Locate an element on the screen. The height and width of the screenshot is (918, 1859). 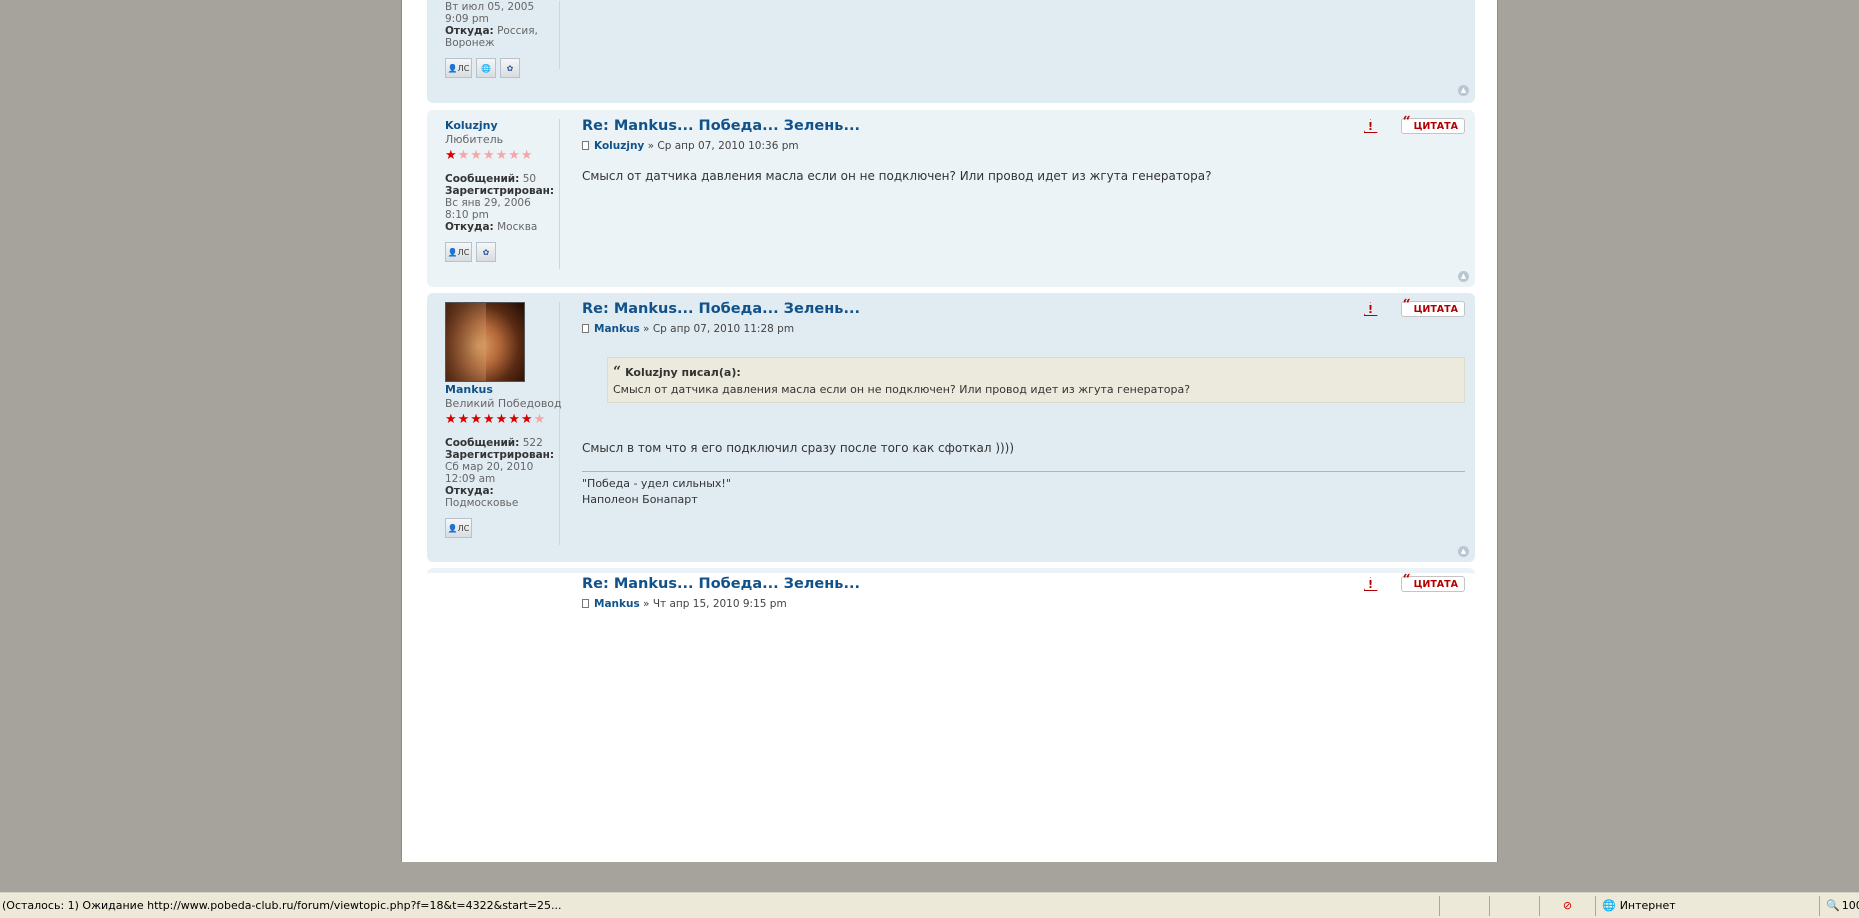
contact-icons: 👤 ЛС ✿ is located at coordinates (502, 252).